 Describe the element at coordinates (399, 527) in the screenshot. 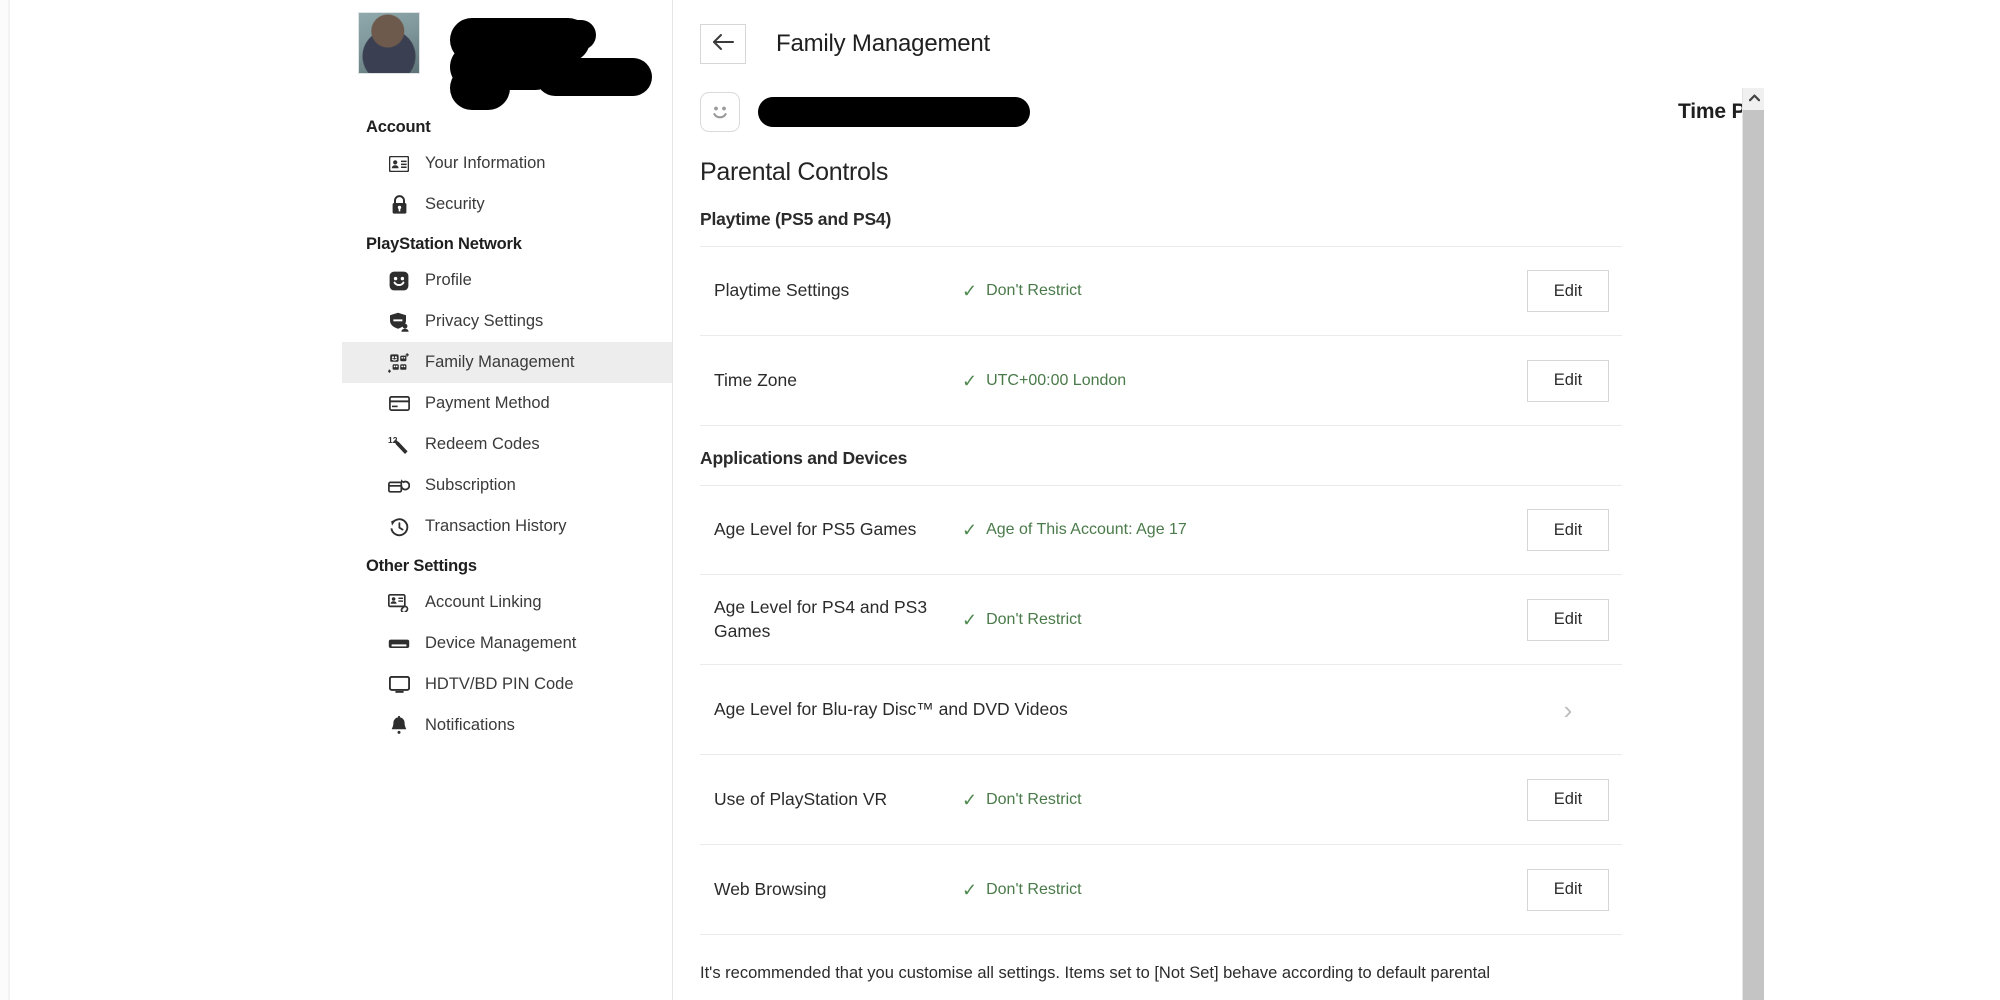

I see `clock-history-icon` at that location.